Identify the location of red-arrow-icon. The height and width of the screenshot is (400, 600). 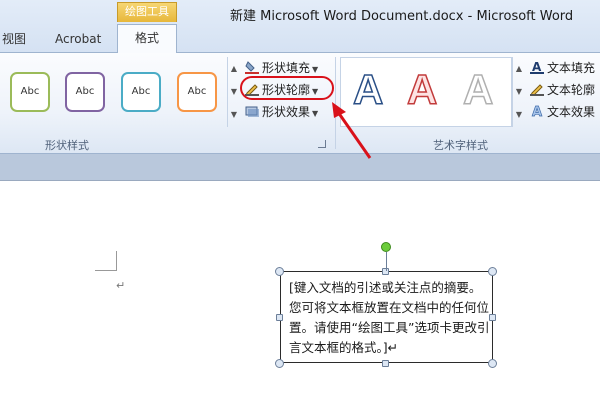
(352, 130).